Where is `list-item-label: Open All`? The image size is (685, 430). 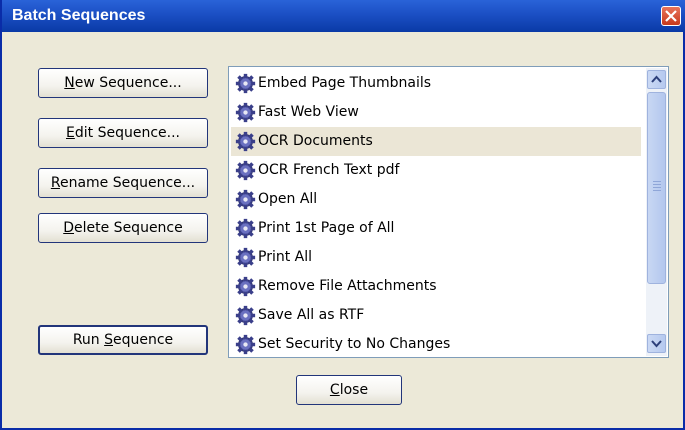
list-item-label: Open All is located at coordinates (288, 199).